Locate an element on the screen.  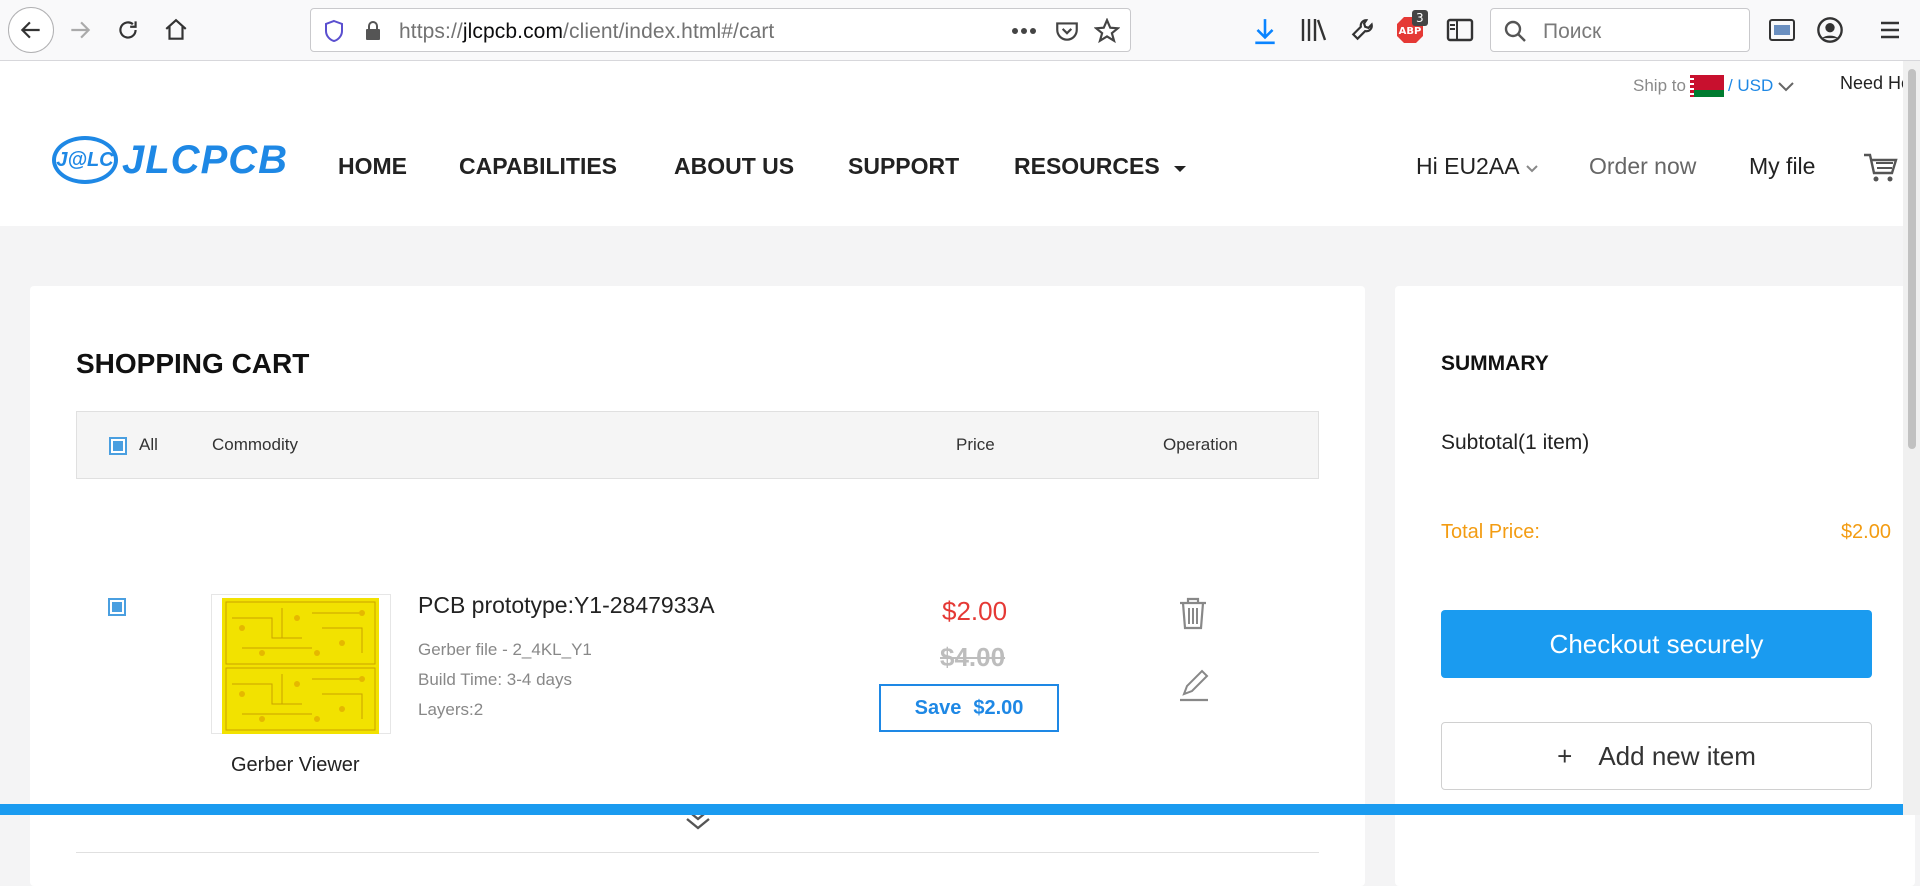
reload-icon is located at coordinates (128, 30).